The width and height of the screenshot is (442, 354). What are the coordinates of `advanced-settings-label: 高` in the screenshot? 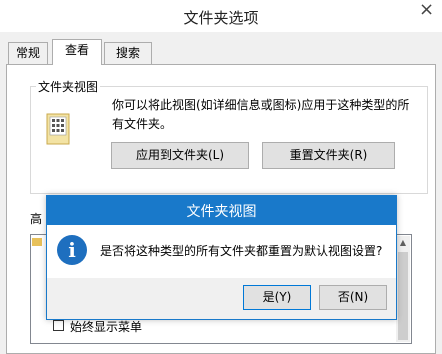 It's located at (36, 219).